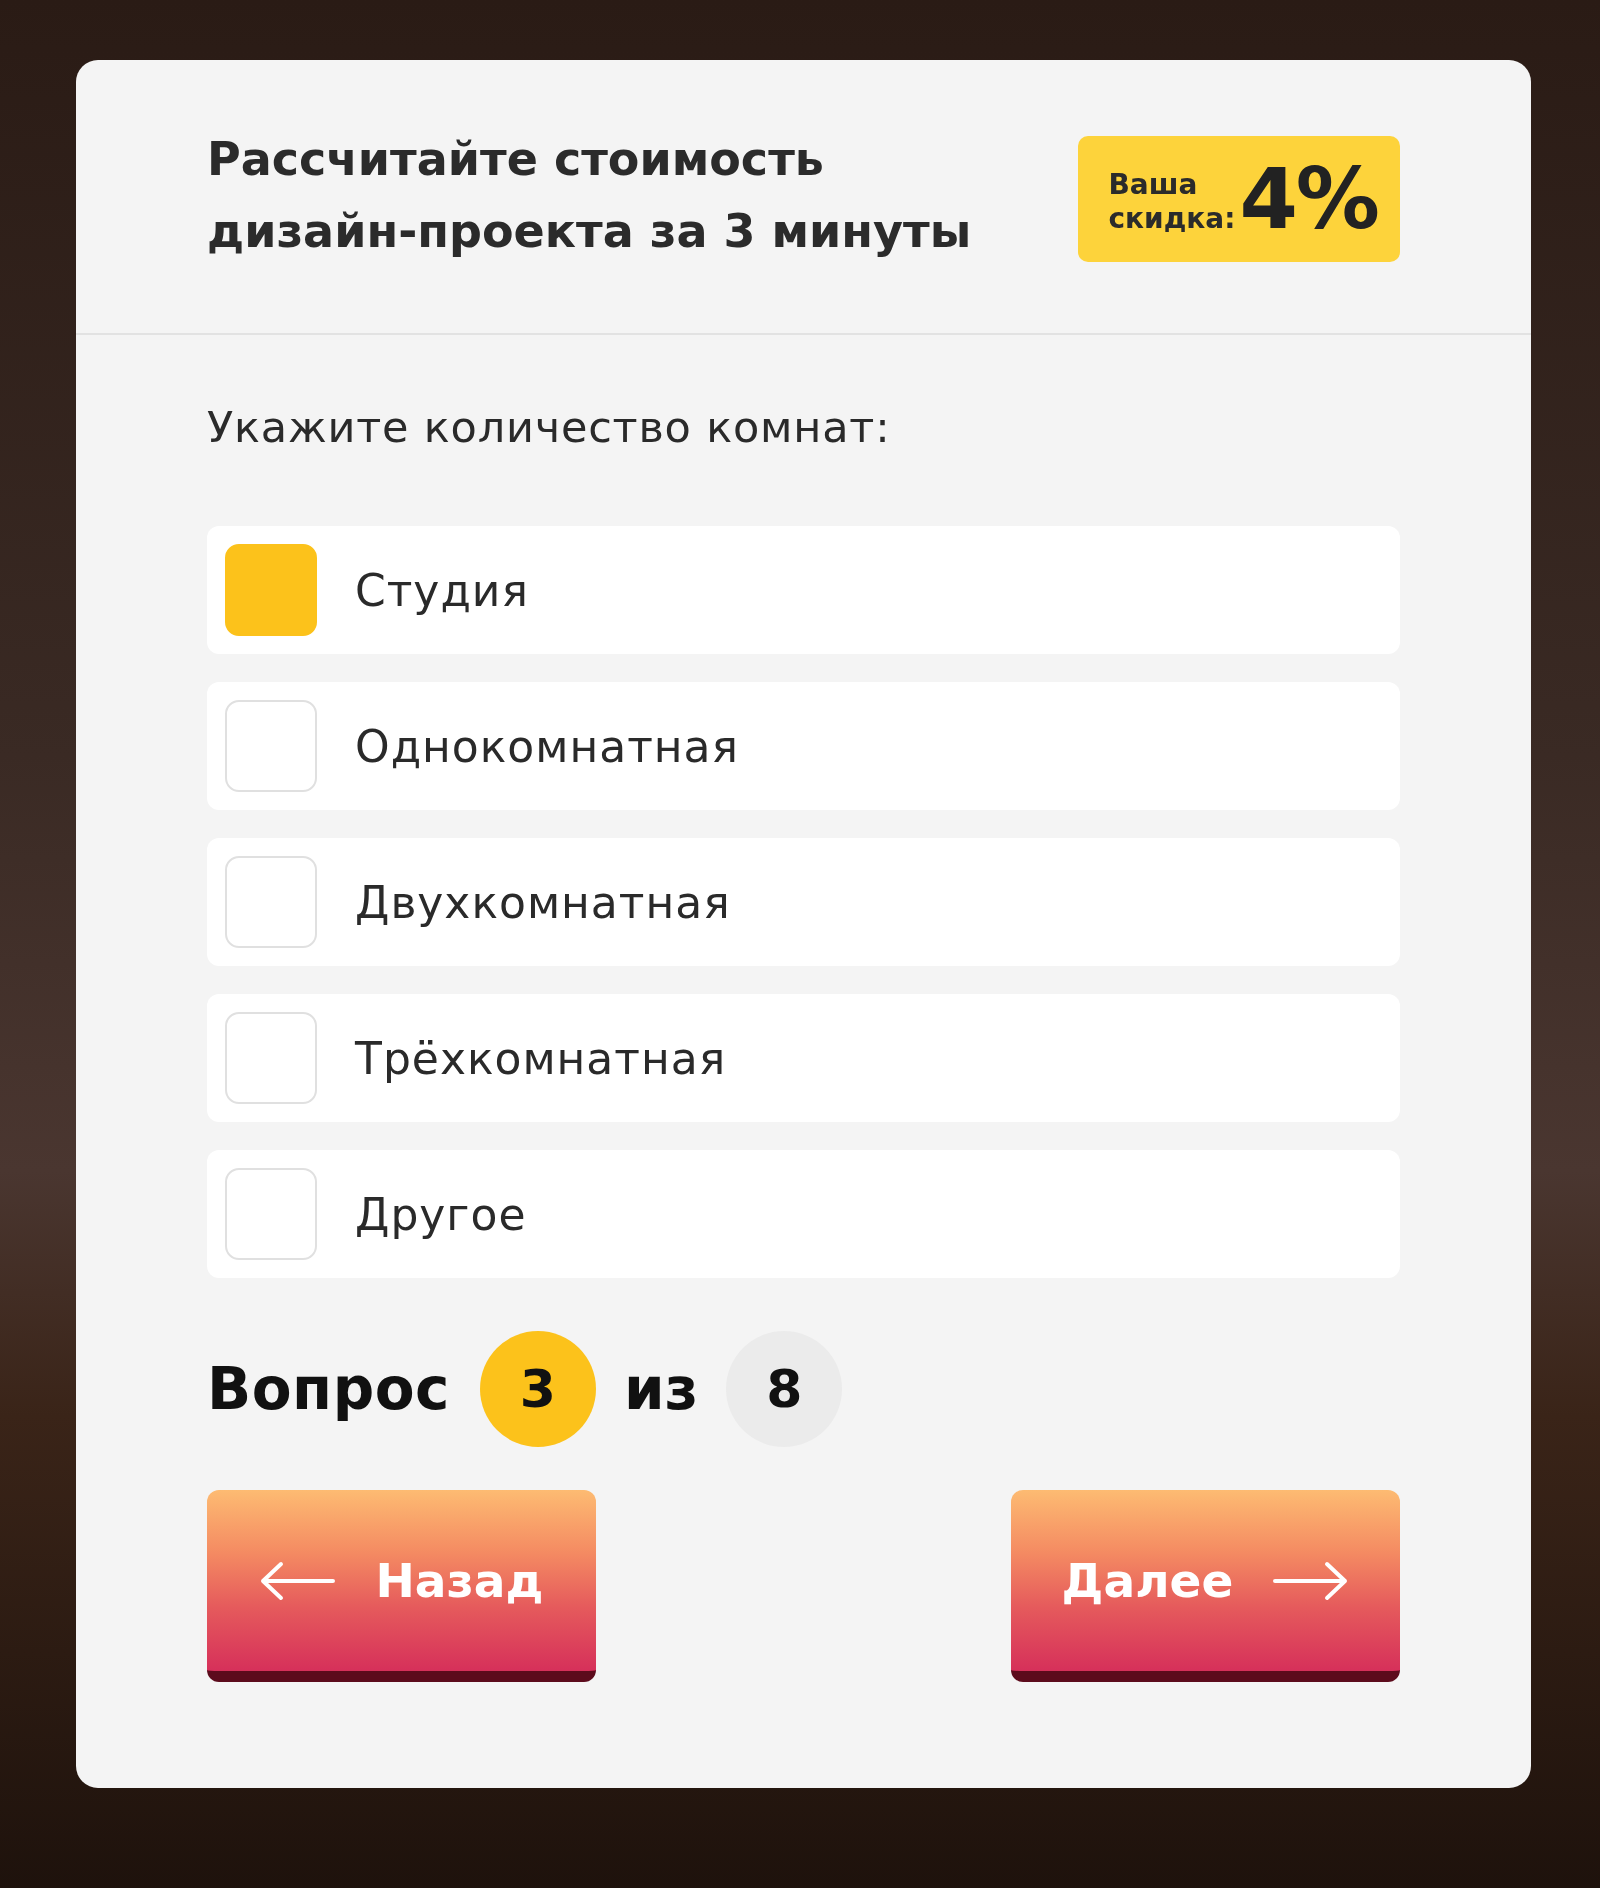 The image size is (1600, 1888). I want to click on progress-separator: из, so click(661, 1389).